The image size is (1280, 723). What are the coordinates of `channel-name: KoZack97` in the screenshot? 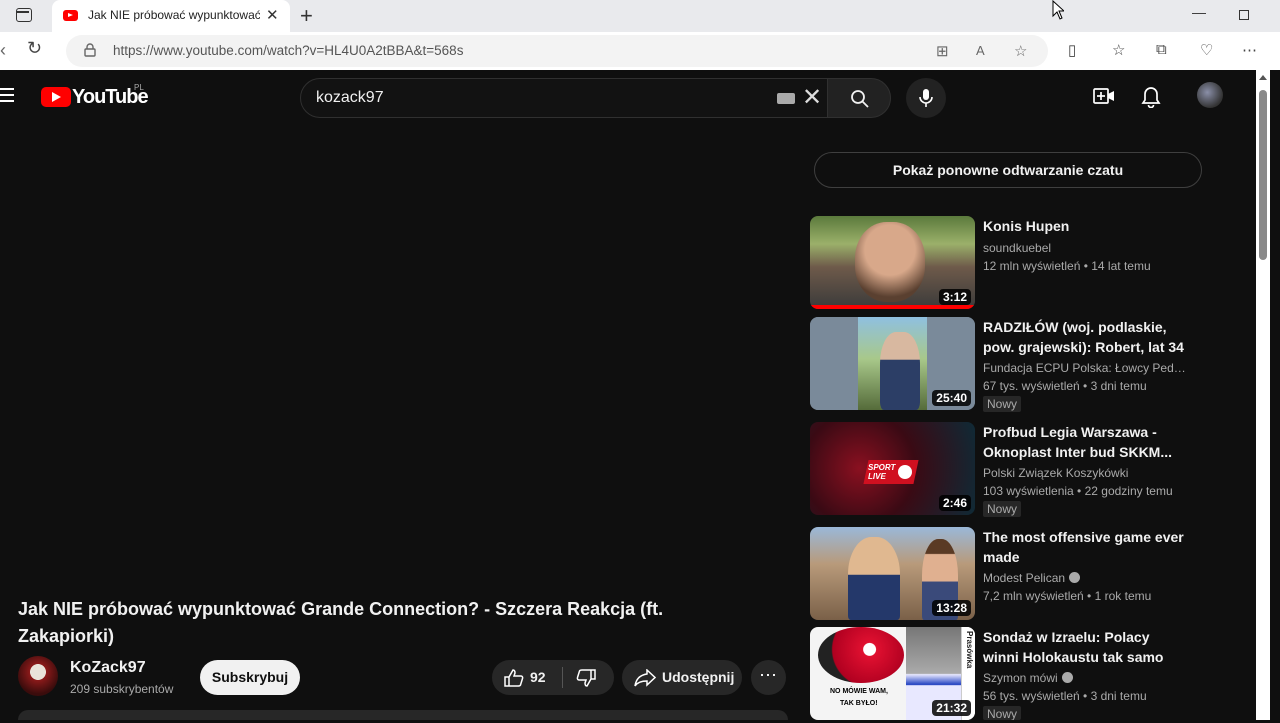 It's located at (108, 668).